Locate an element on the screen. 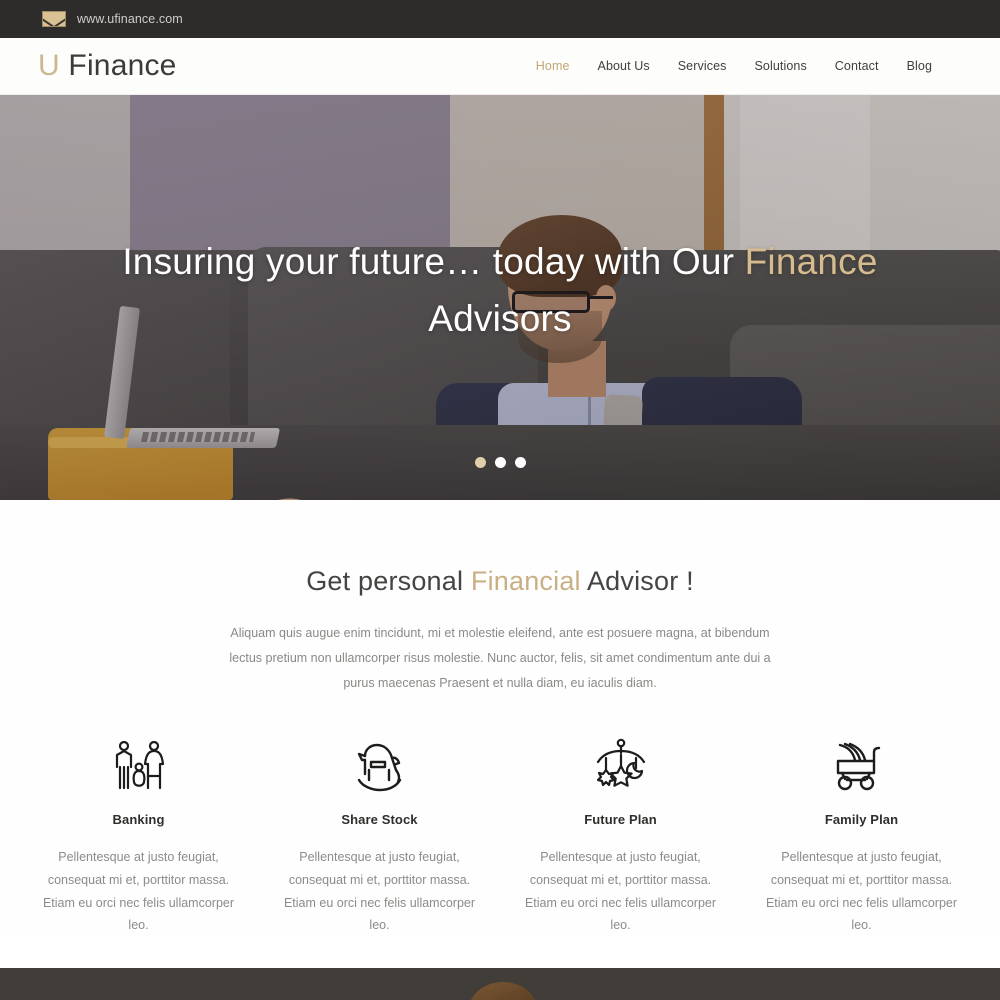 The height and width of the screenshot is (1000, 1000). envelope-icon is located at coordinates (54, 19).